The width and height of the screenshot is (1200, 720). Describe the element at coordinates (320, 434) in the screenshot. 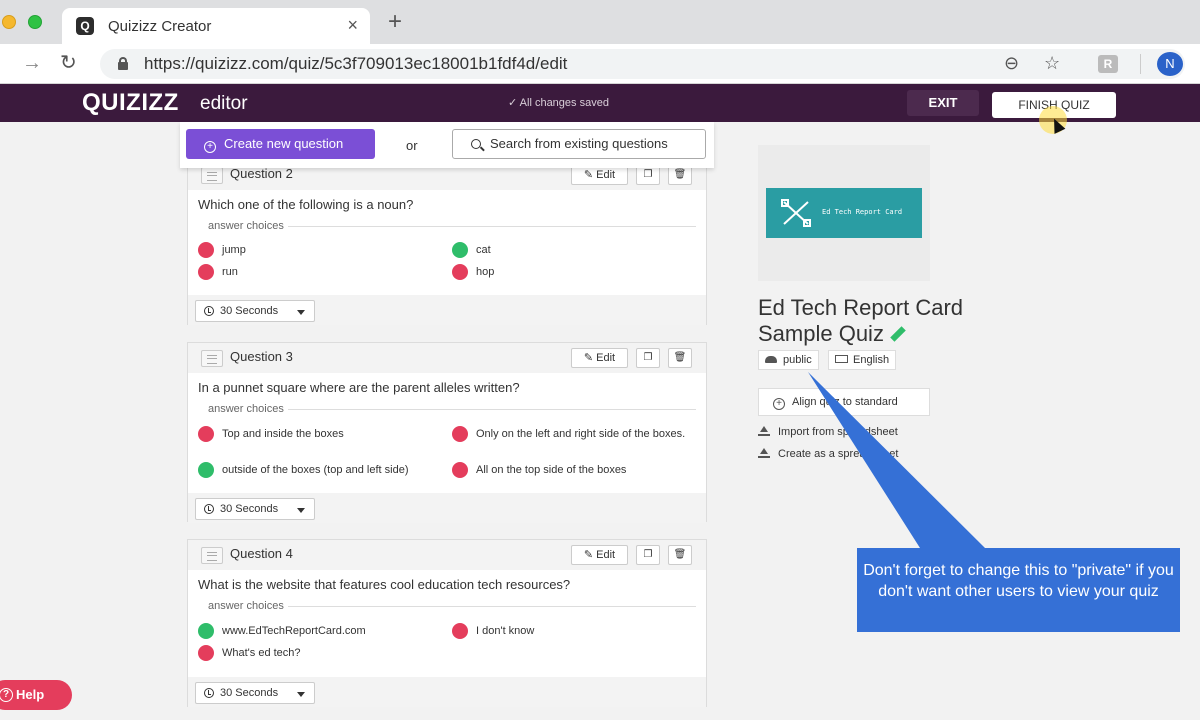

I see `answer-choice: Top and inside the boxes` at that location.